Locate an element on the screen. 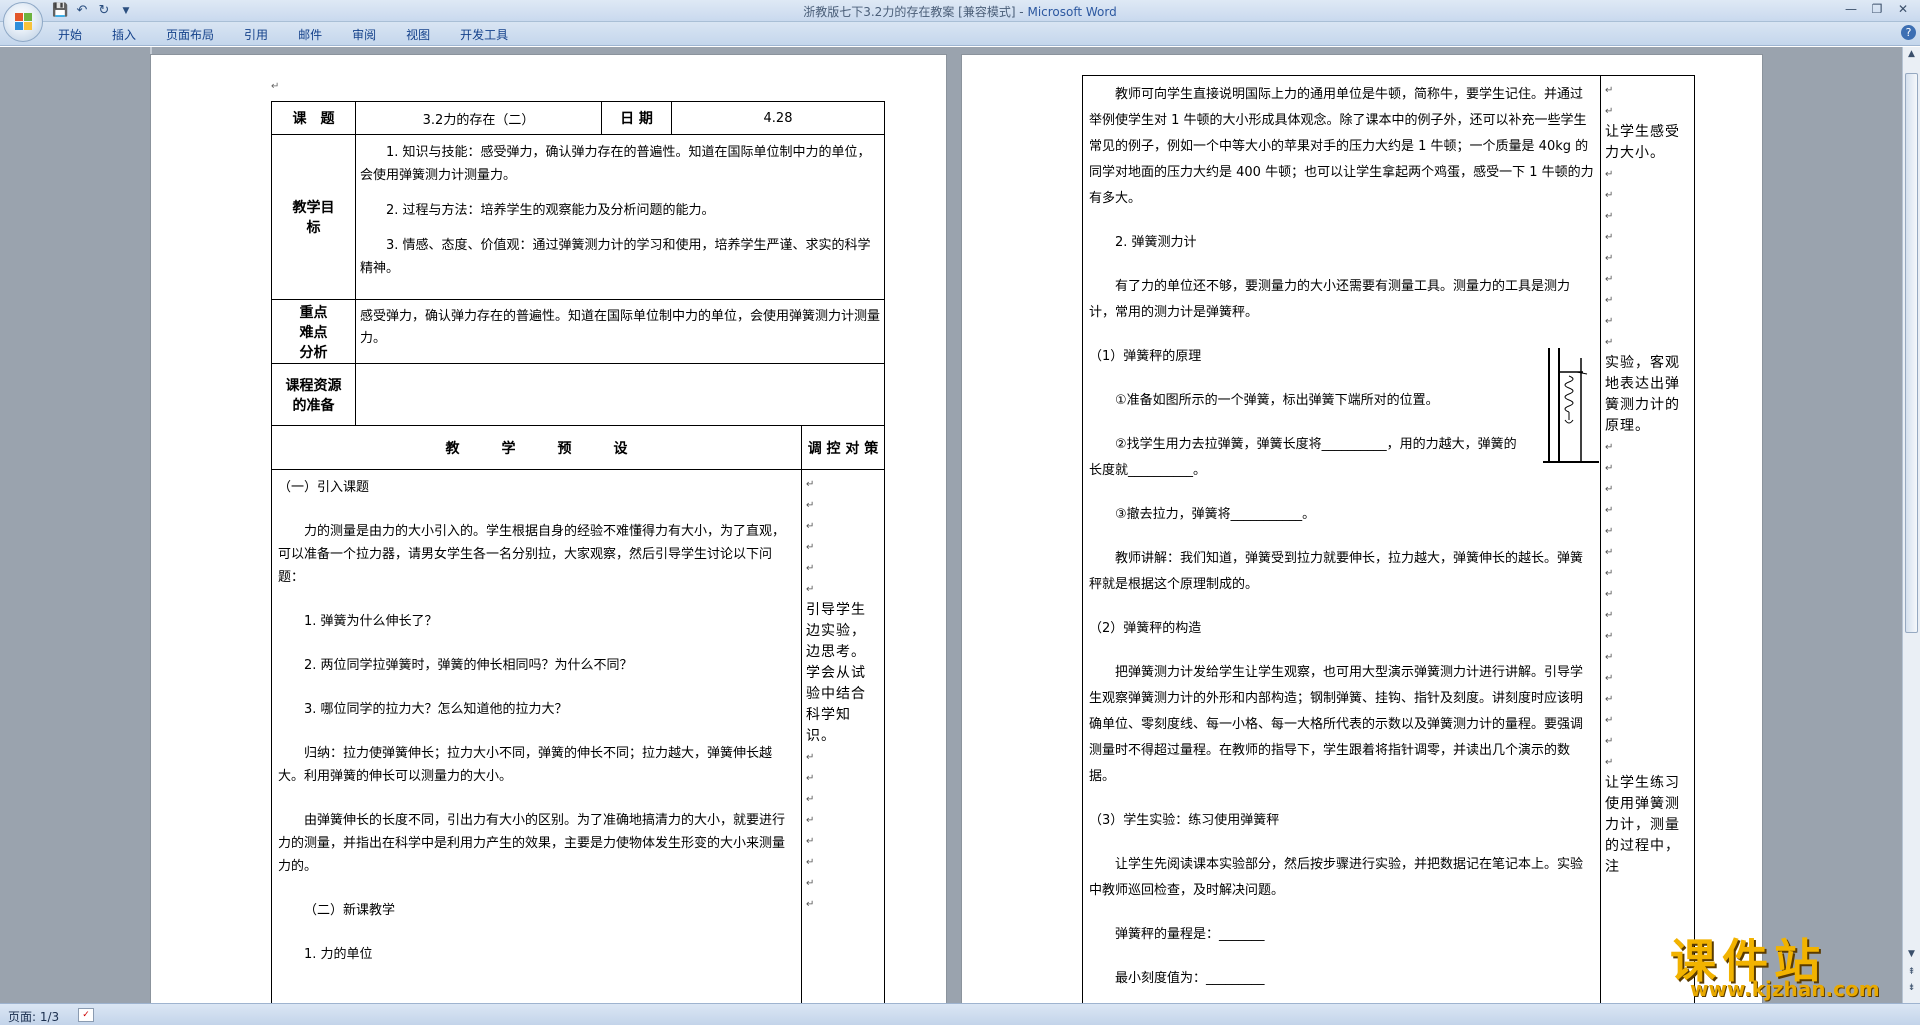 Image resolution: width=1920 pixels, height=1025 pixels. spring-diagram-icon is located at coordinates (1571, 405).